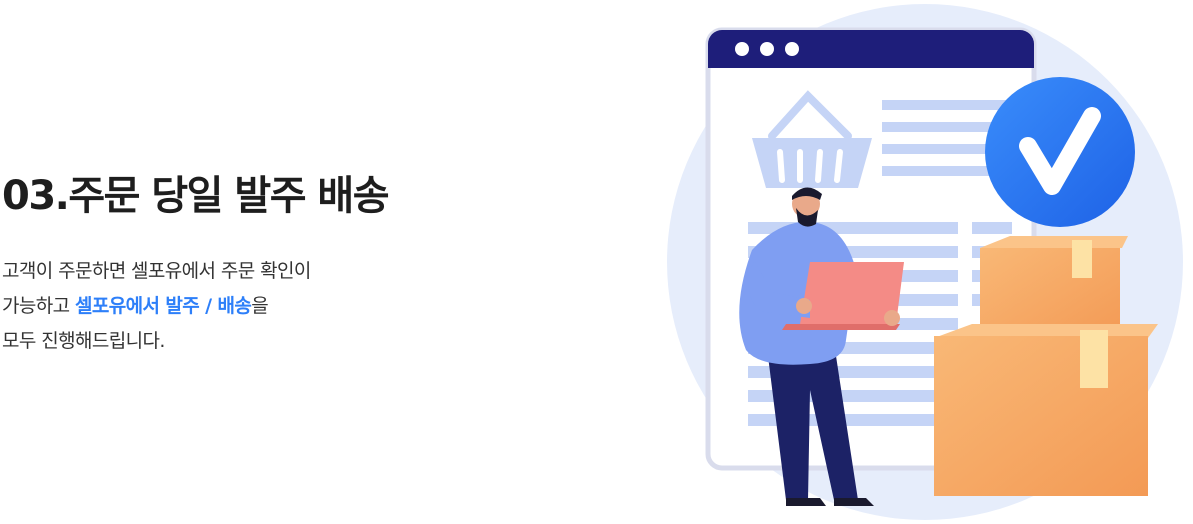  Describe the element at coordinates (156, 271) in the screenshot. I see `description-line-1: 고객이 주문하면 셀포유에서 주문 확인이` at that location.